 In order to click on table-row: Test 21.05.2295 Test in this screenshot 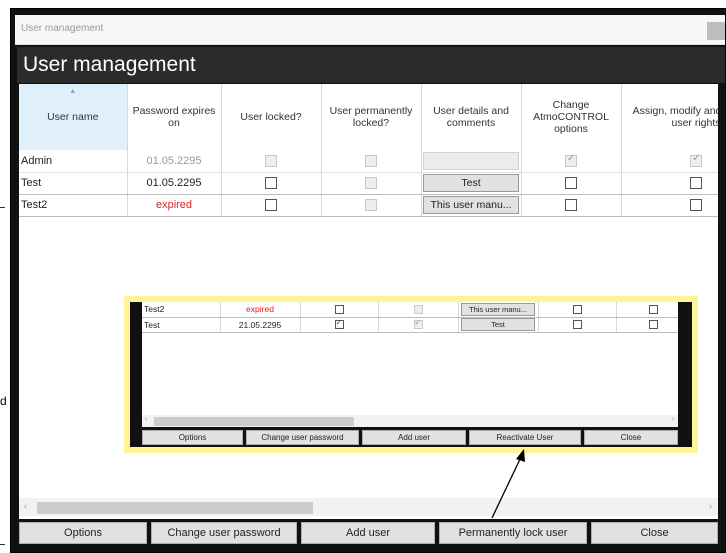, I will do `click(410, 325)`.